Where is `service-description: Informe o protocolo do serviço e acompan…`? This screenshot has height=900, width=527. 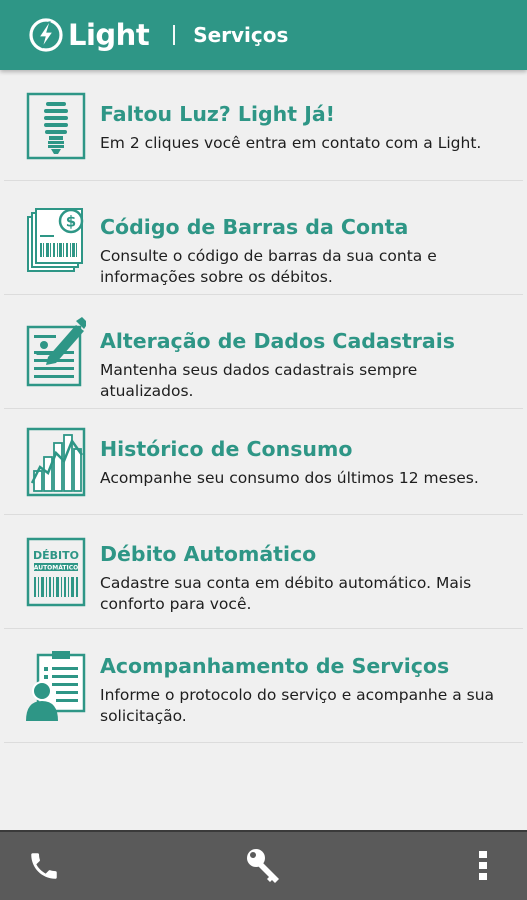
service-description: Informe o protocolo do serviço e acompan… is located at coordinates (297, 705).